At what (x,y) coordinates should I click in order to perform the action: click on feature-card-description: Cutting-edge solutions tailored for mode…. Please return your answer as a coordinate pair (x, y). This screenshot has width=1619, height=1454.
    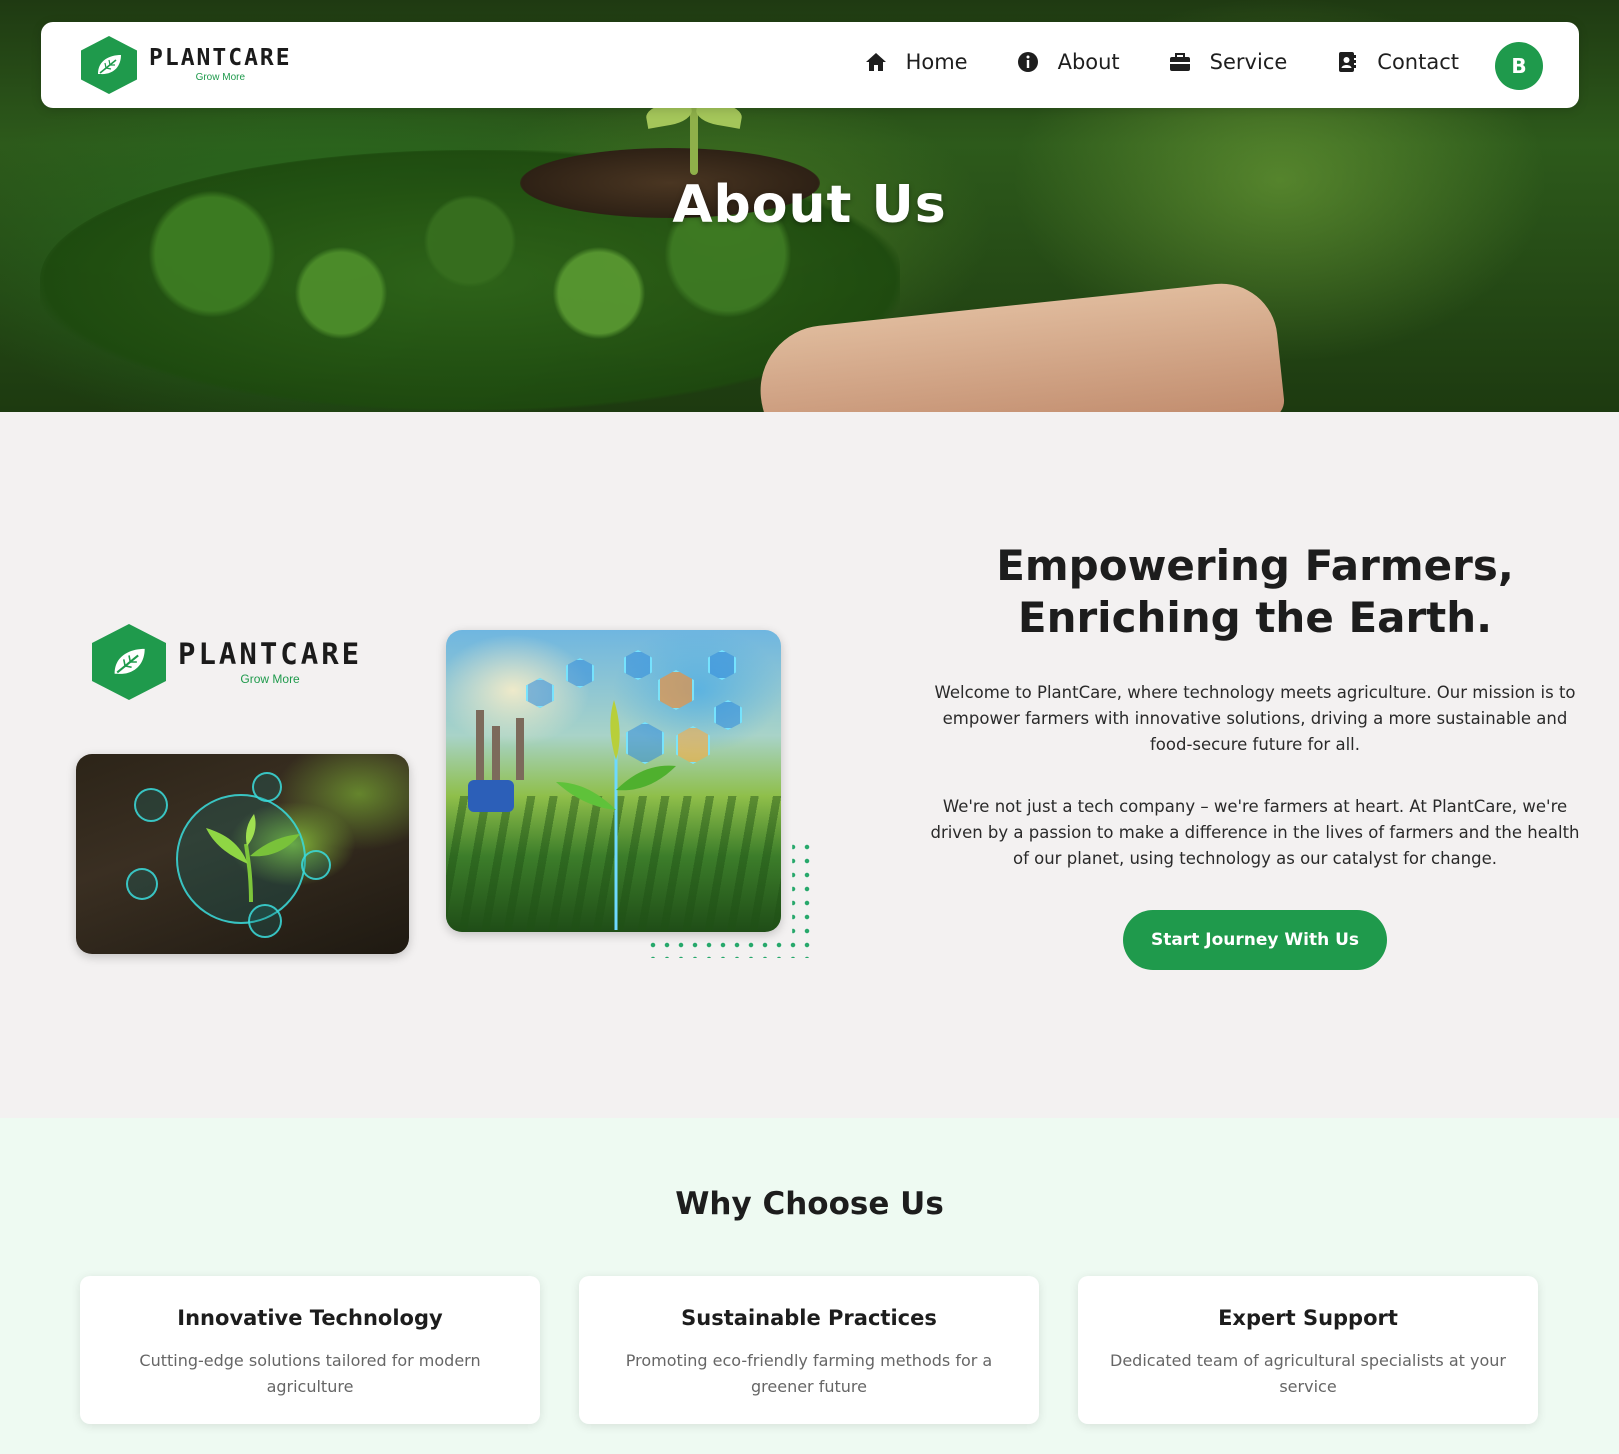
    Looking at the image, I should click on (310, 1373).